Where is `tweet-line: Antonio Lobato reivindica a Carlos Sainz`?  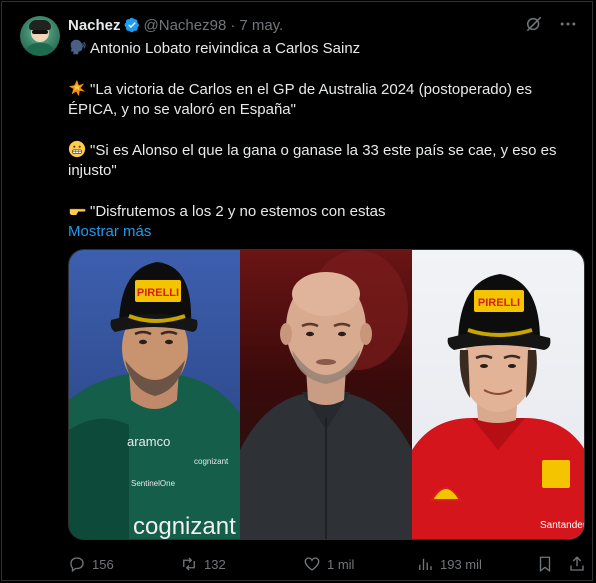
tweet-line: Antonio Lobato reivindica a Carlos Sainz is located at coordinates (323, 48).